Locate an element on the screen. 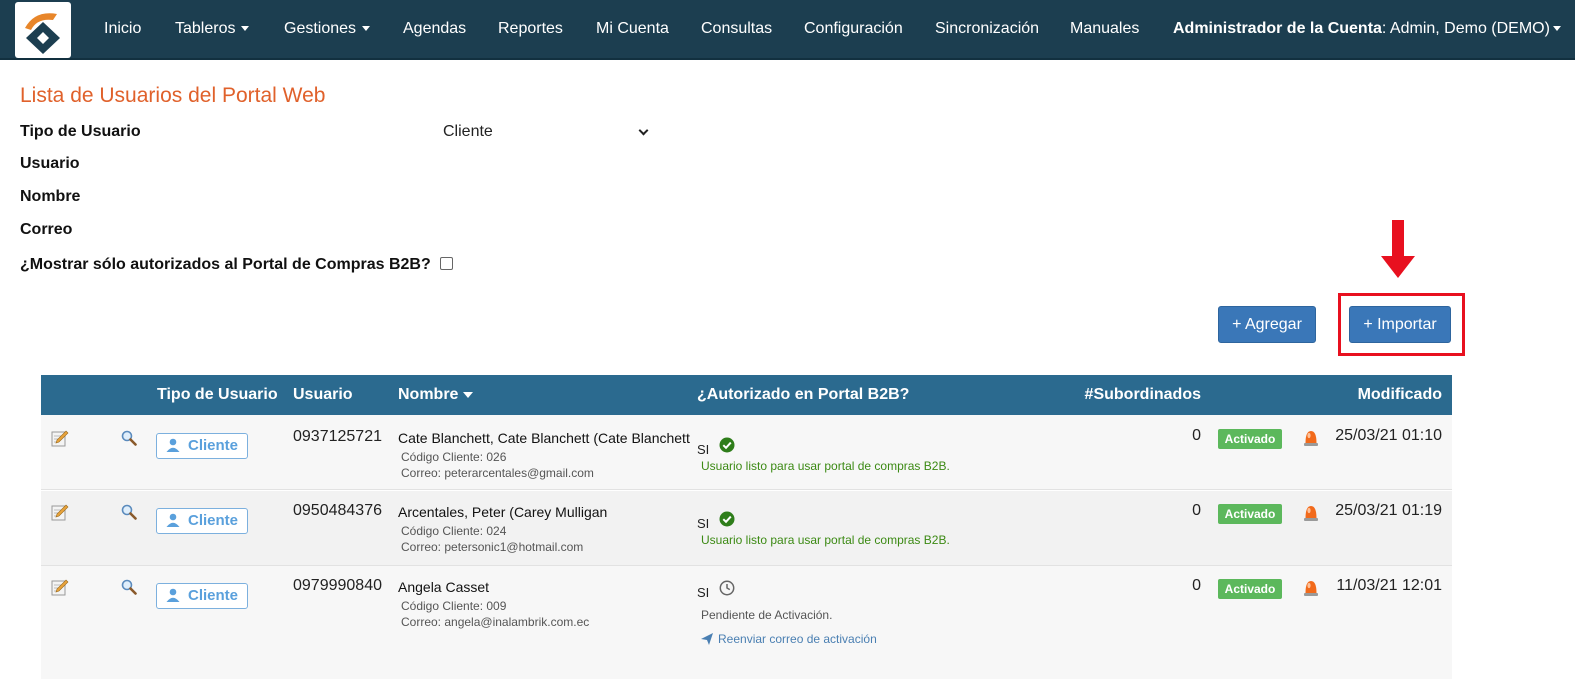  correo-label: Correo is located at coordinates (46, 229).